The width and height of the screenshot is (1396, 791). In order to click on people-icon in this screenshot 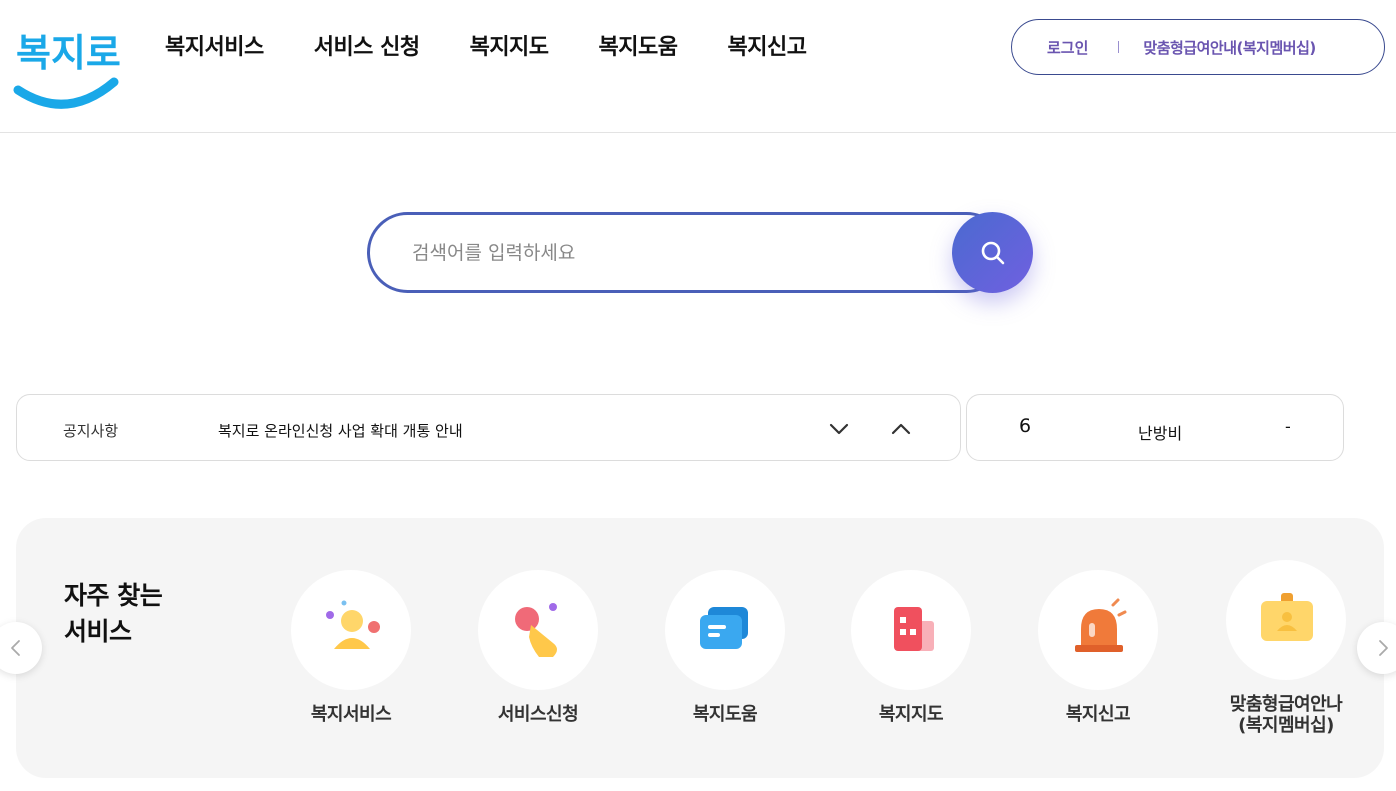, I will do `click(353, 624)`.